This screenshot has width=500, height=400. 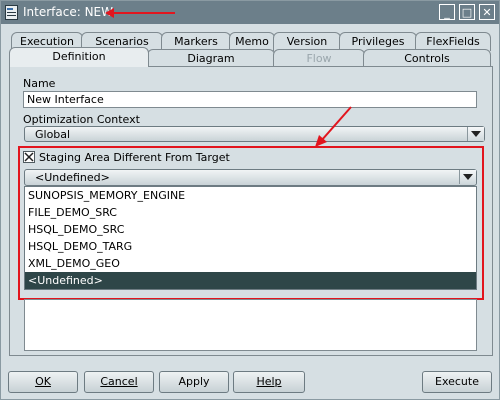 I want to click on name-label: Name, so click(x=39, y=83).